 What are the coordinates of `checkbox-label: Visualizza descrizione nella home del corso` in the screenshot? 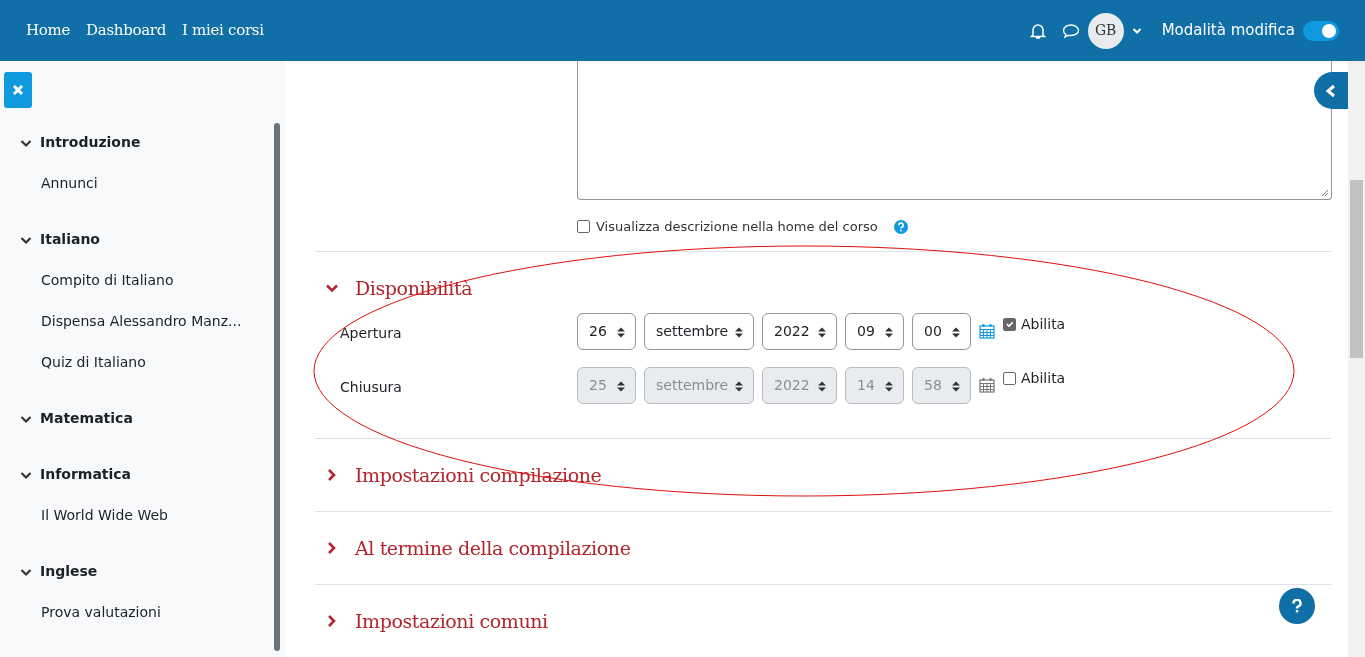 It's located at (737, 226).